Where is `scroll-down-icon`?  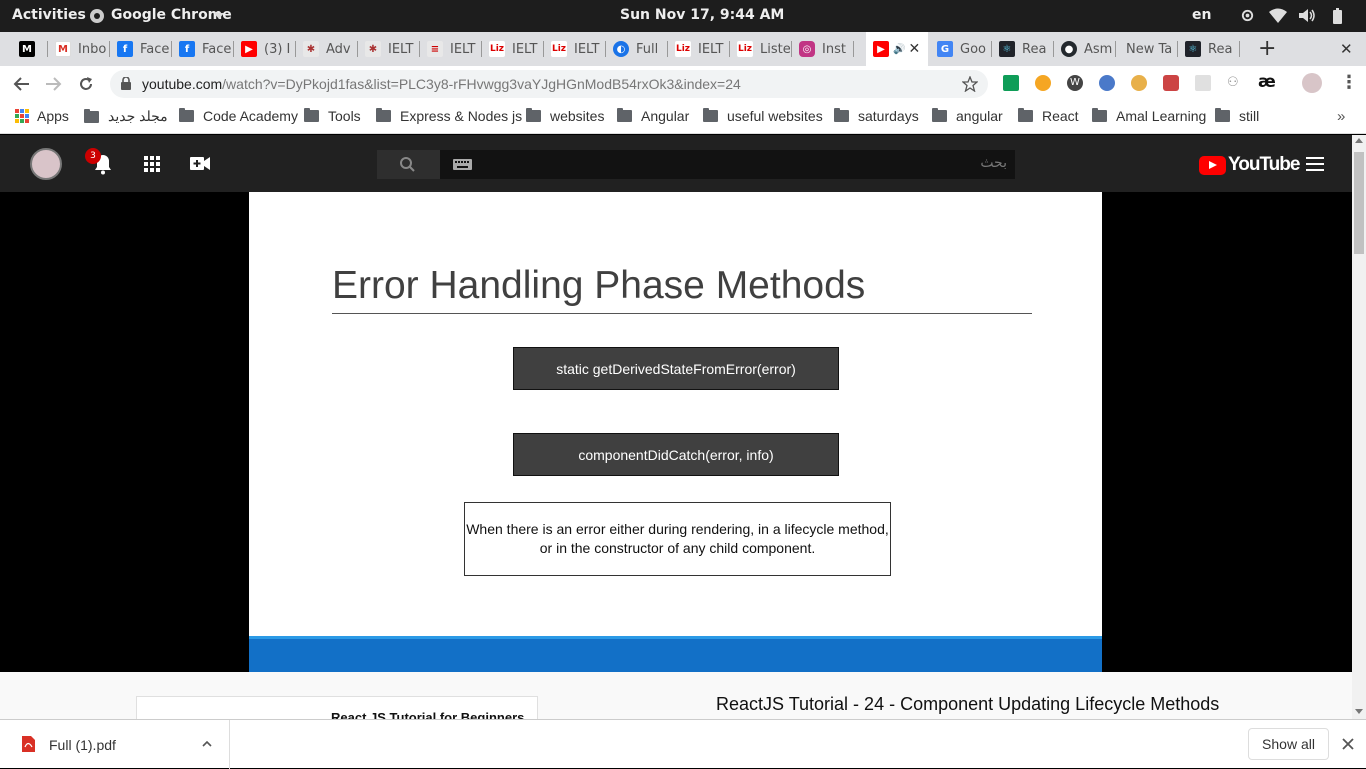 scroll-down-icon is located at coordinates (1359, 711).